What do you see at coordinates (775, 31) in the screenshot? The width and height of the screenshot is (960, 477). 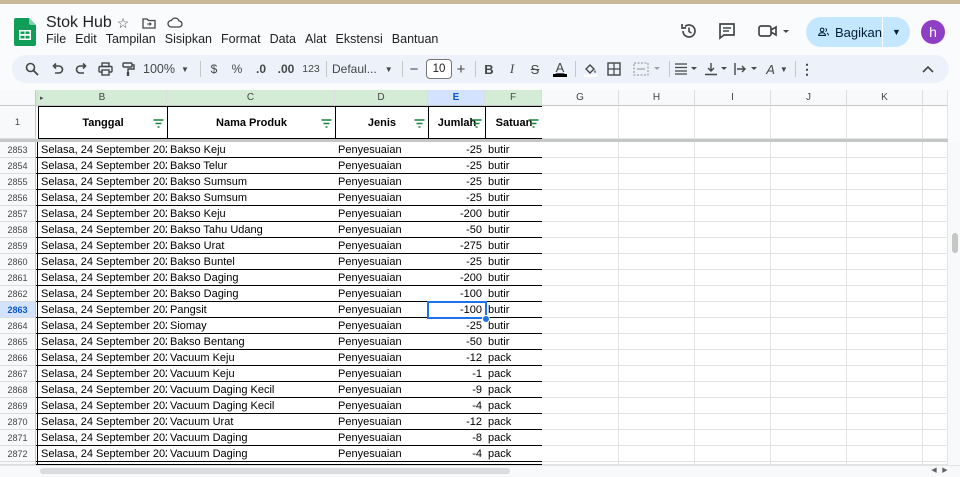 I see `meet-video-icon` at bounding box center [775, 31].